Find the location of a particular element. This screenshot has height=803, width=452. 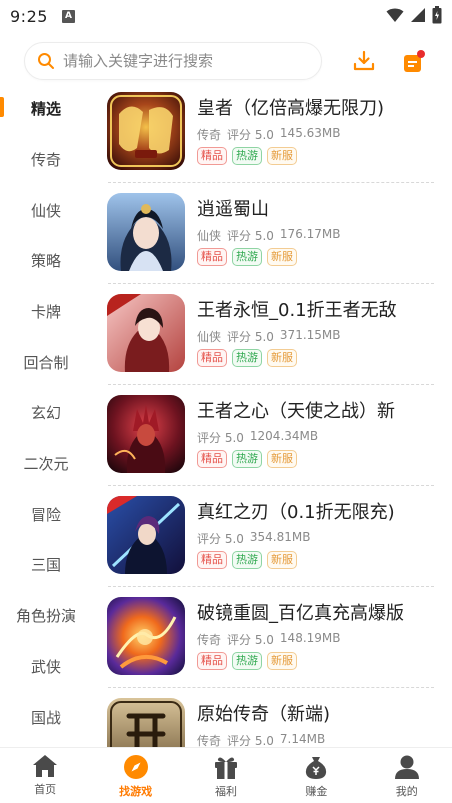

game-meta: 传奇 评分 5.0 7.14MB is located at coordinates (261, 739).